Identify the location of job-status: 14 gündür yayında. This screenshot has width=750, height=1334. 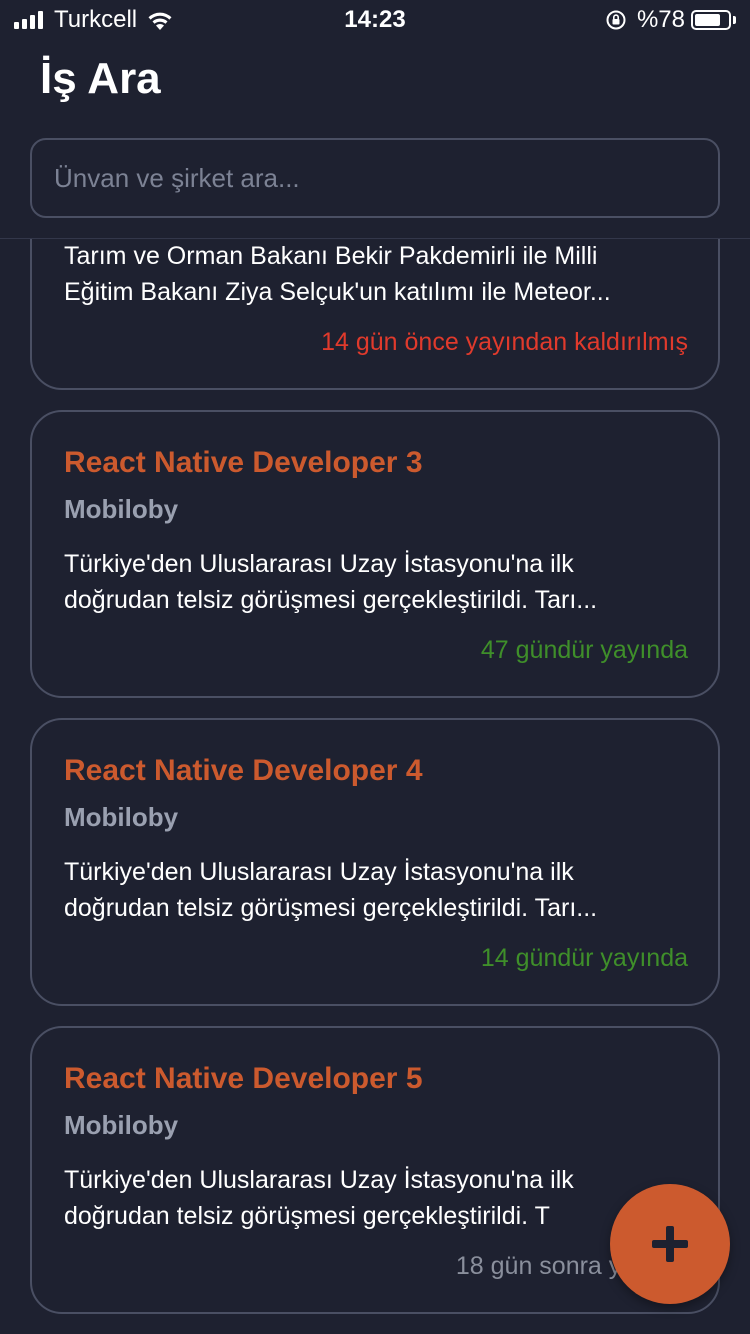
(584, 958).